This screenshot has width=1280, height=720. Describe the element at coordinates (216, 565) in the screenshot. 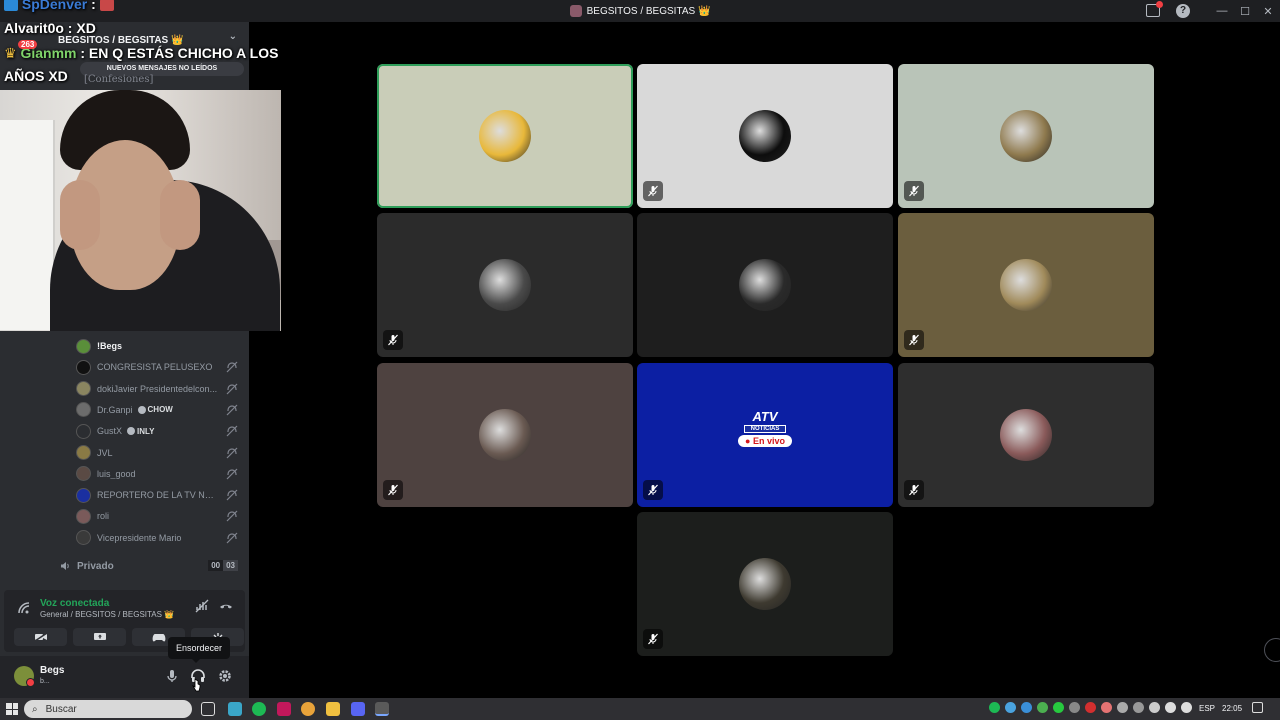

I see `user-count: 00` at that location.